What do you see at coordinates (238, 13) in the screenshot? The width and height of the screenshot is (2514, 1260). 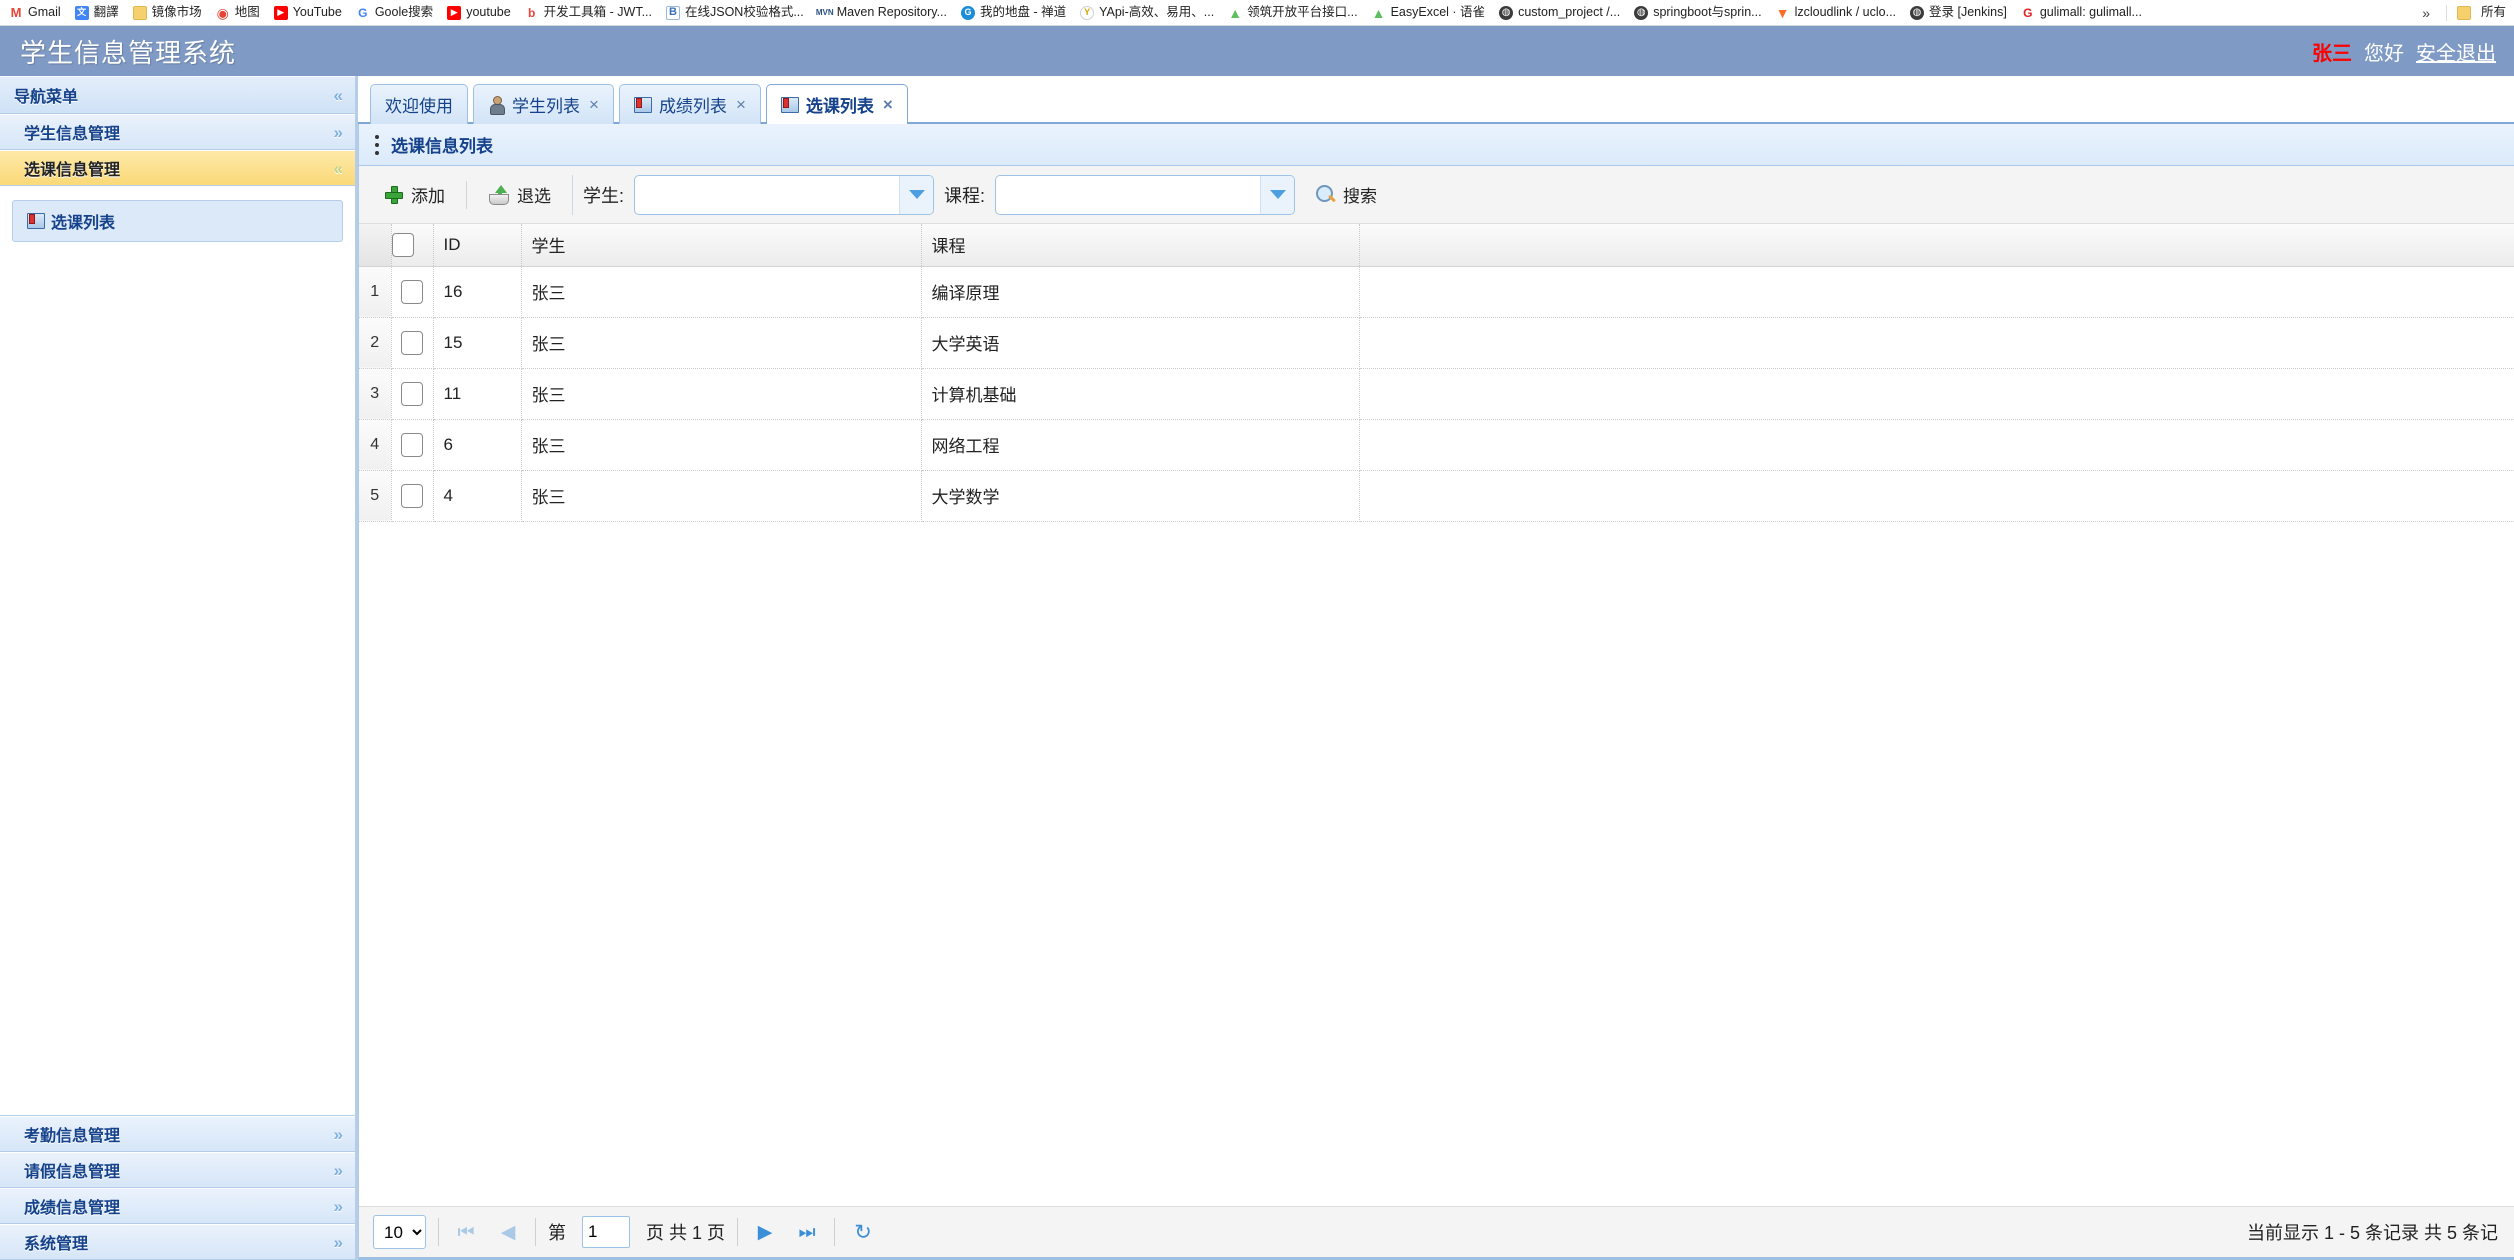 I see `bookmark-item: ◉ 地图` at bounding box center [238, 13].